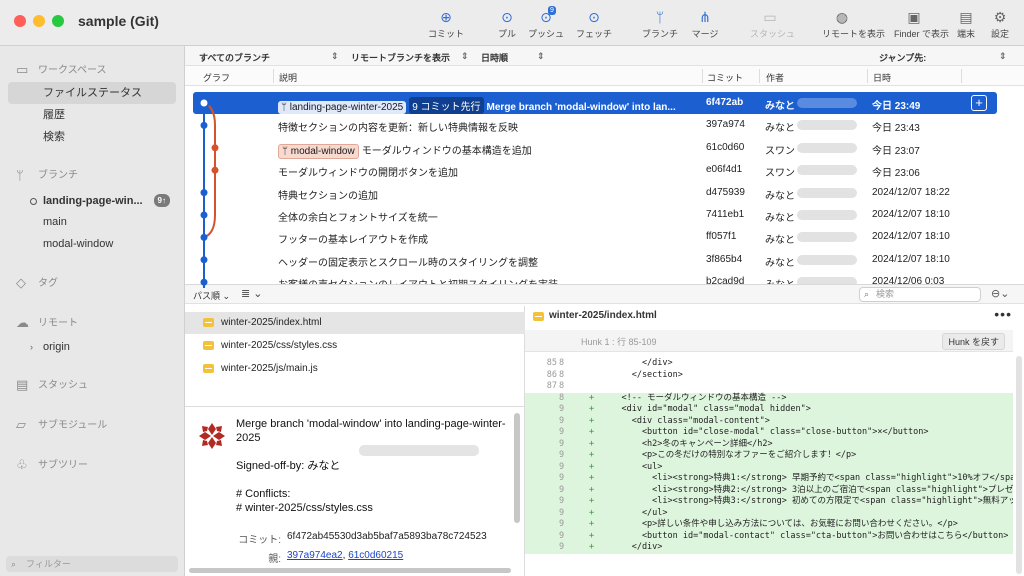  I want to click on merge-button: ⋔ マージ, so click(705, 24).